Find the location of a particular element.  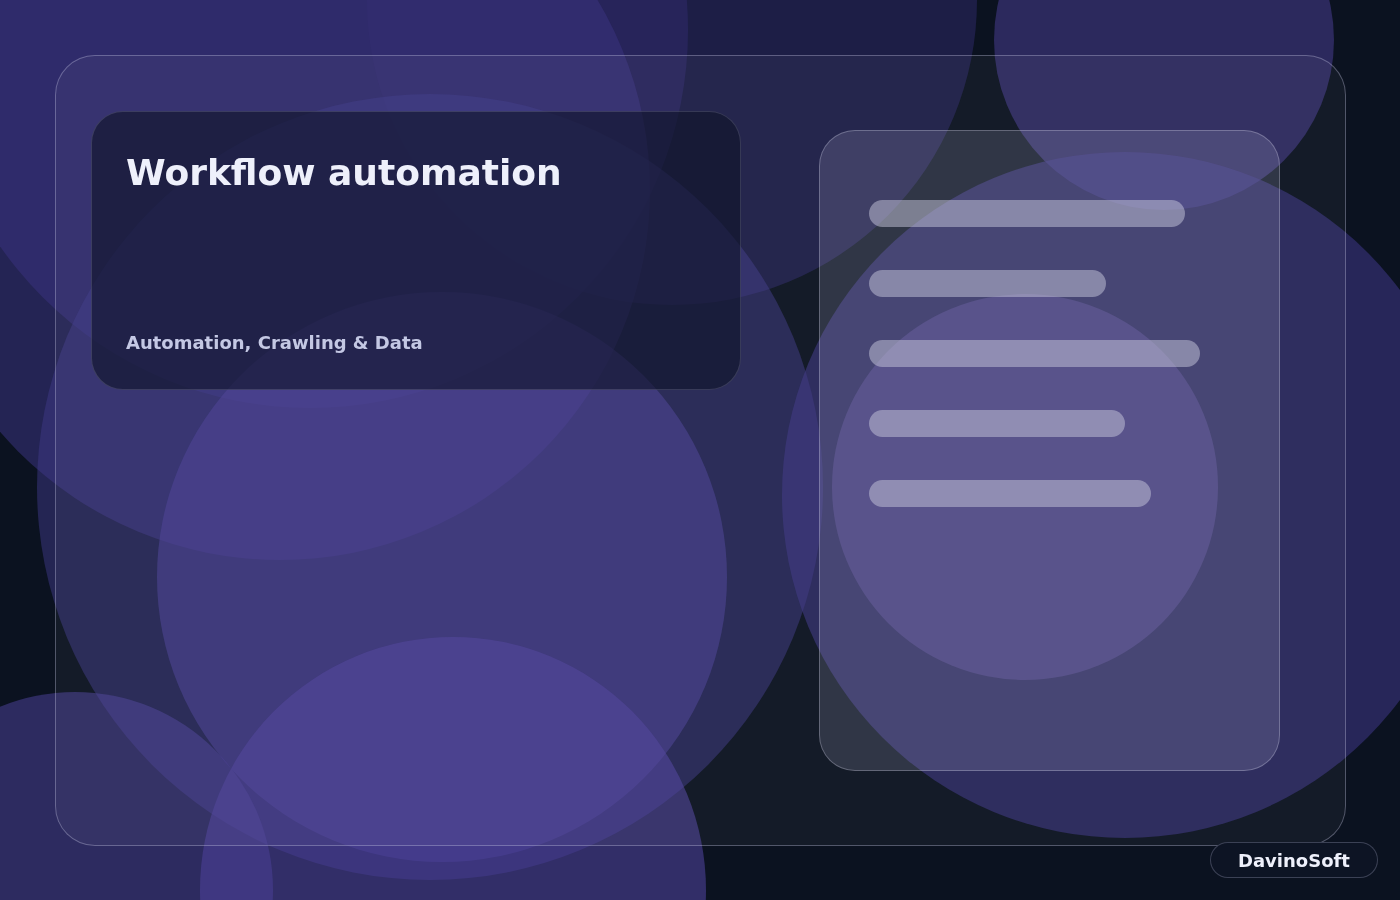

brand-badge: DavinoSoft is located at coordinates (1294, 860).